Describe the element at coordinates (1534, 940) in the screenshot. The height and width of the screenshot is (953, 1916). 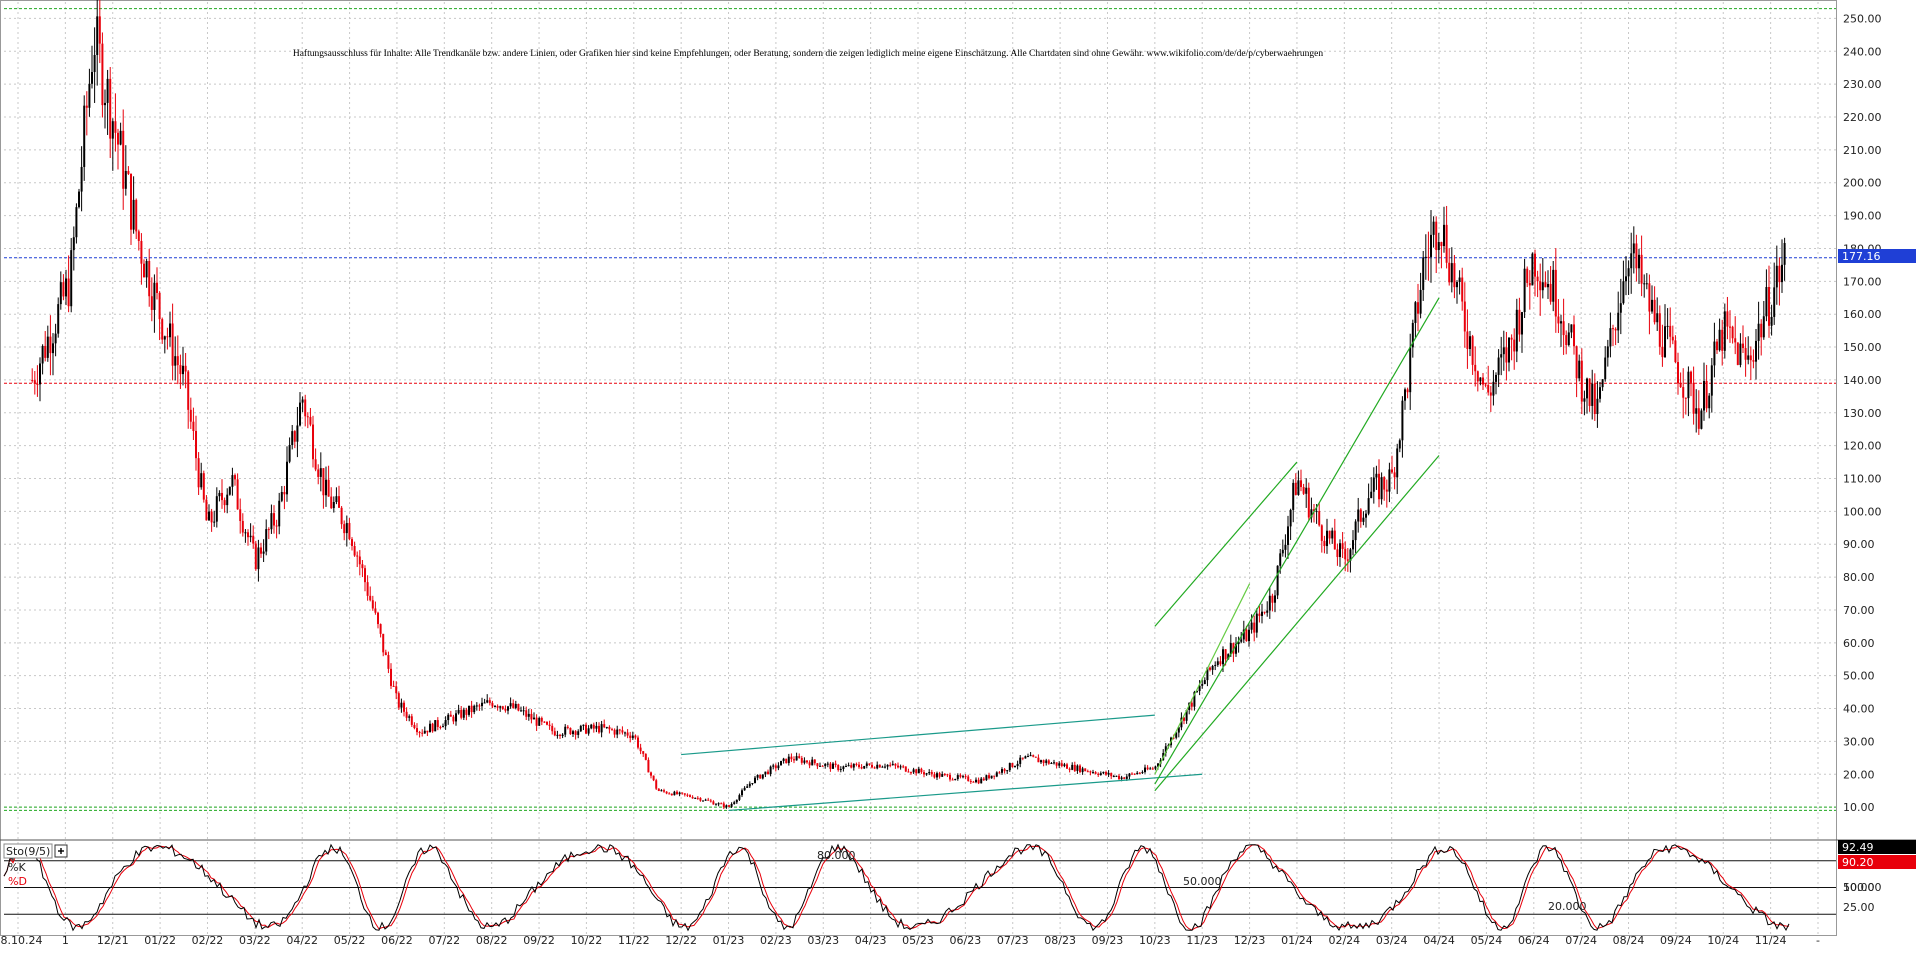
I see `x-tick-label: 06/24` at that location.